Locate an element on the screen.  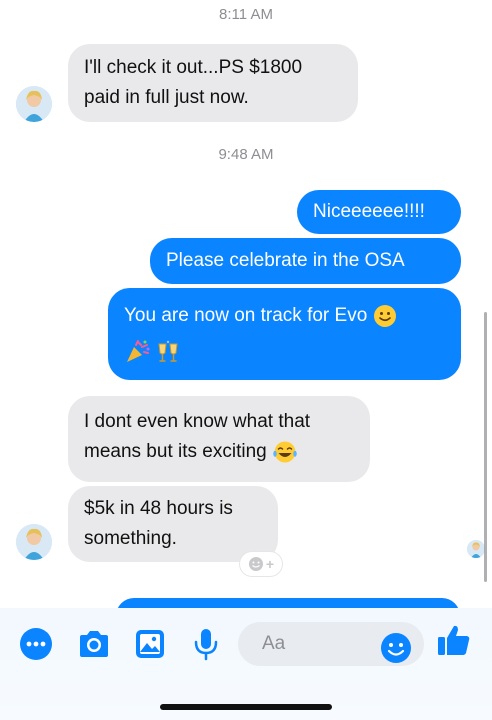
message-text: I dont even know what that is located at coordinates (197, 421).